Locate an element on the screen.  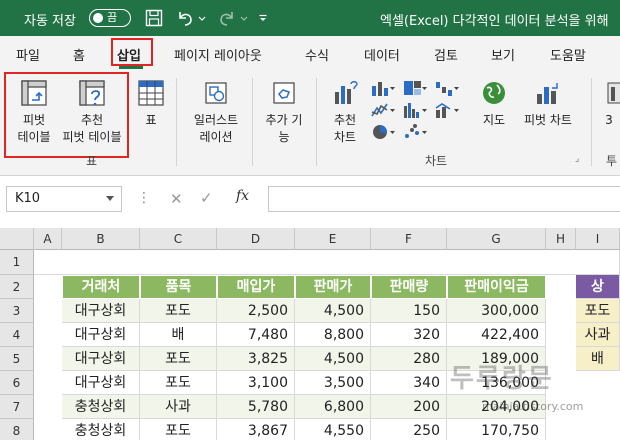
table-cell: 배 is located at coordinates (178, 335).